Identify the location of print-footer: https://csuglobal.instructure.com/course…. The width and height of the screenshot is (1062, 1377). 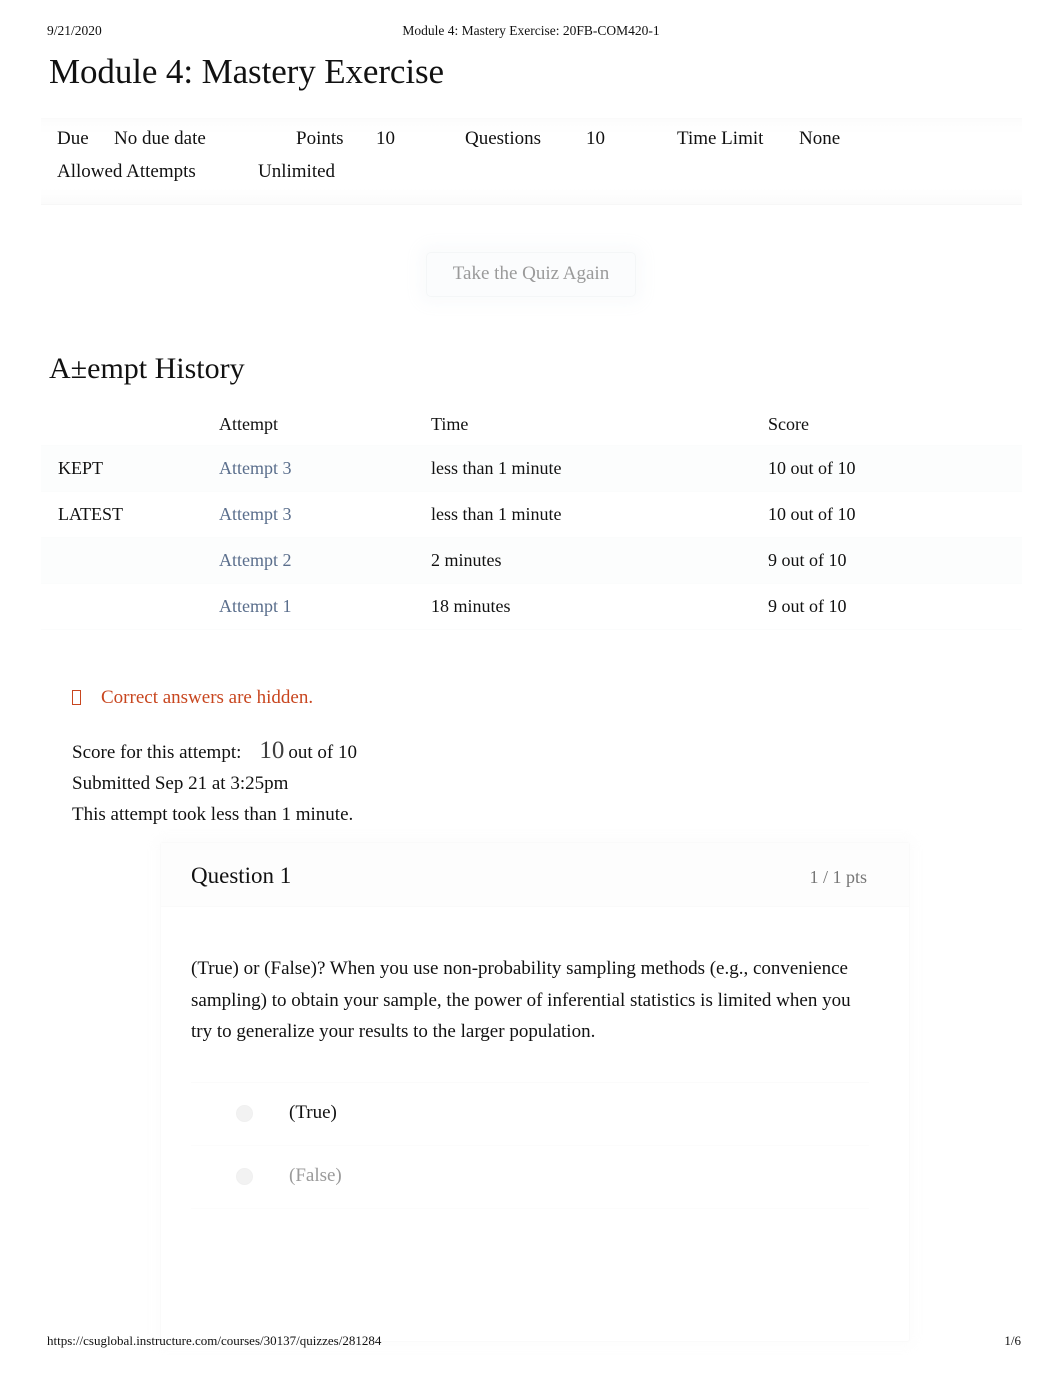
(531, 1343).